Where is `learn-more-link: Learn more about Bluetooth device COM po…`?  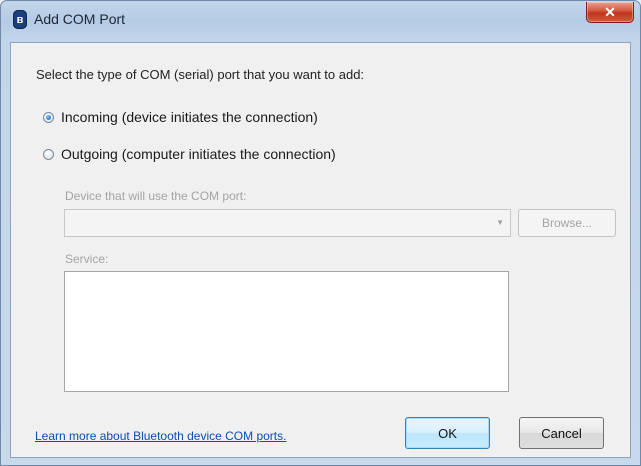
learn-more-link: Learn more about Bluetooth device COM po… is located at coordinates (160, 436).